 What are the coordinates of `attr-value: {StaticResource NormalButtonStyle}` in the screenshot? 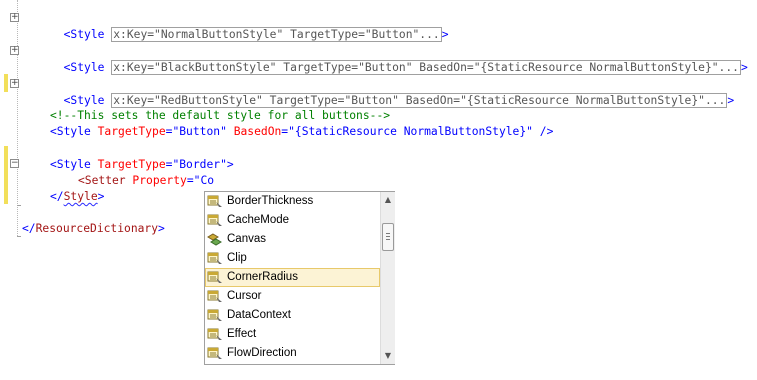 It's located at (410, 131).